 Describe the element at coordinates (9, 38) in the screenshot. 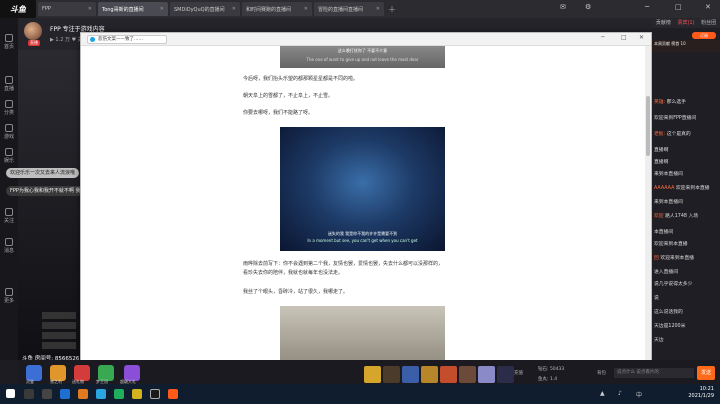

I see `home-icon` at that location.